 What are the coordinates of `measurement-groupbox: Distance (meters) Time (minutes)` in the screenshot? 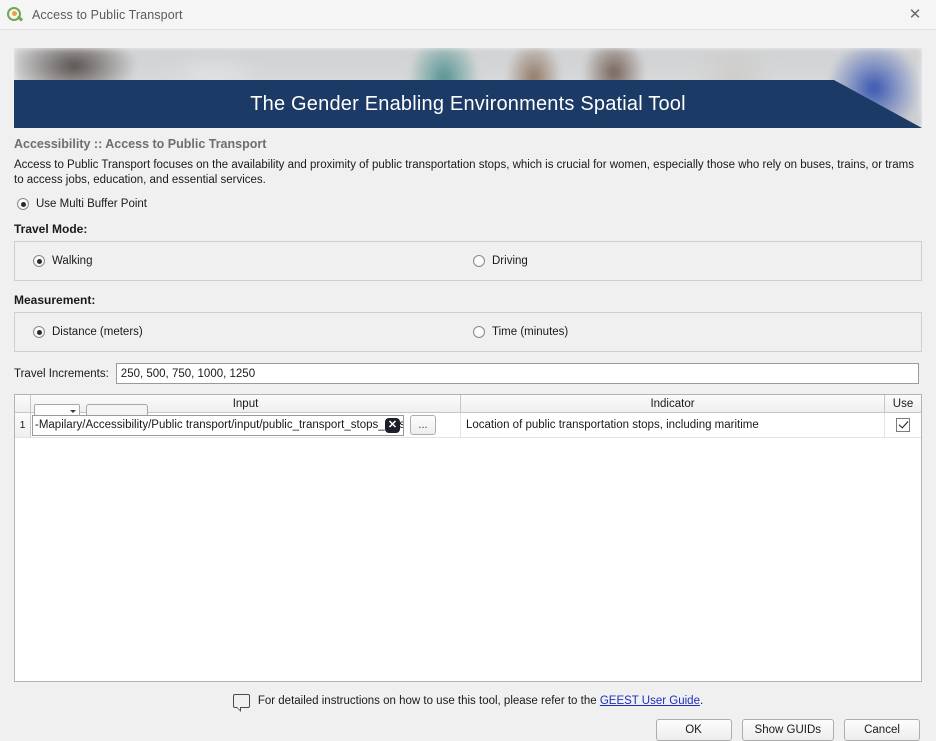 It's located at (468, 332).